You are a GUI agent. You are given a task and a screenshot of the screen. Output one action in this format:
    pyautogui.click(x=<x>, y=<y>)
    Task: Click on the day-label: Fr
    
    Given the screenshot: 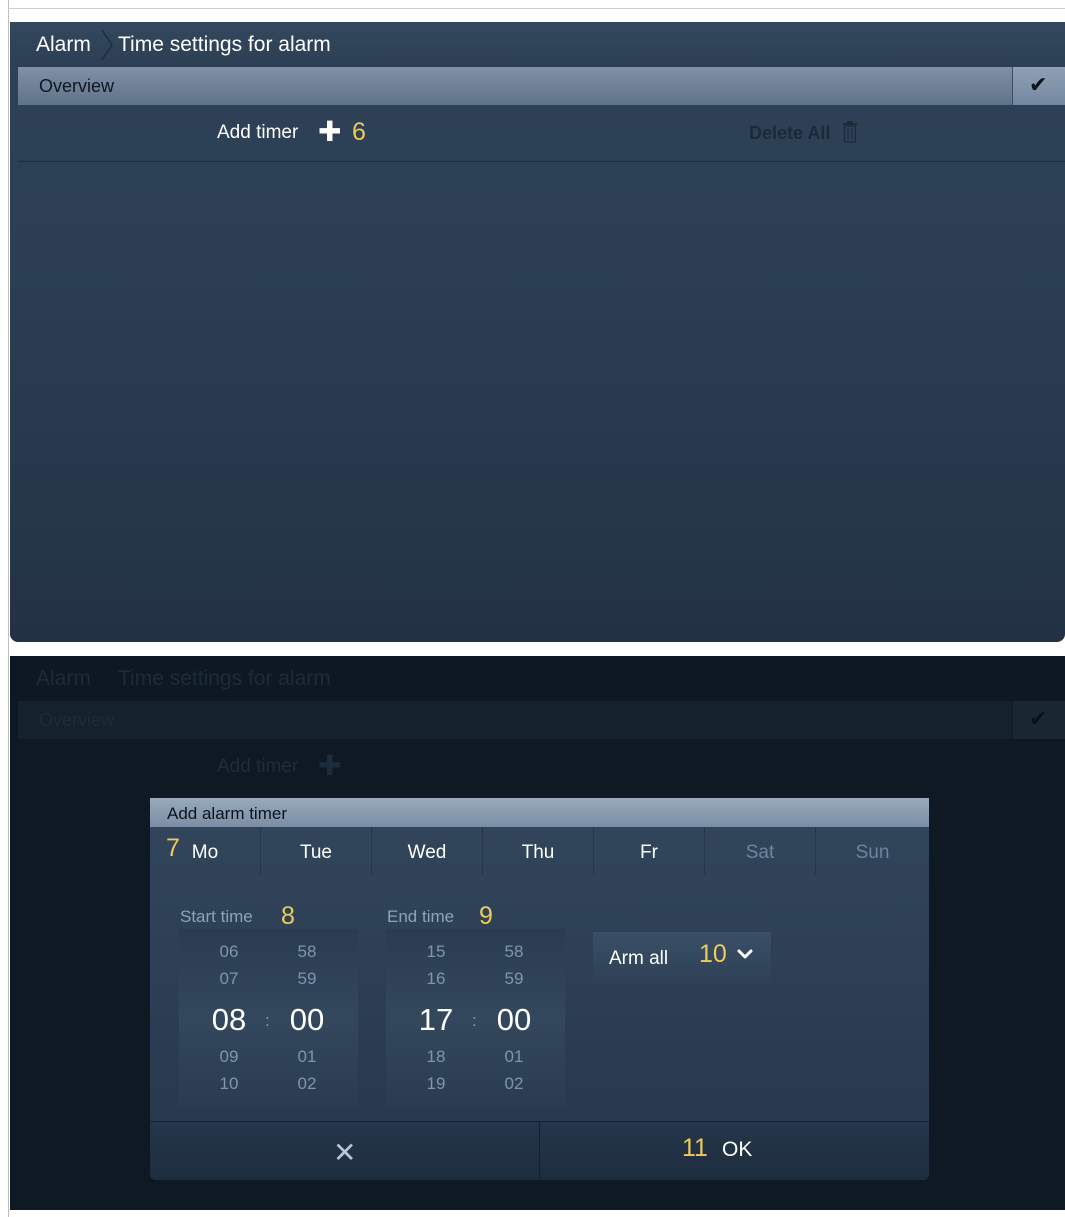 What is the action you would take?
    pyautogui.click(x=649, y=852)
    